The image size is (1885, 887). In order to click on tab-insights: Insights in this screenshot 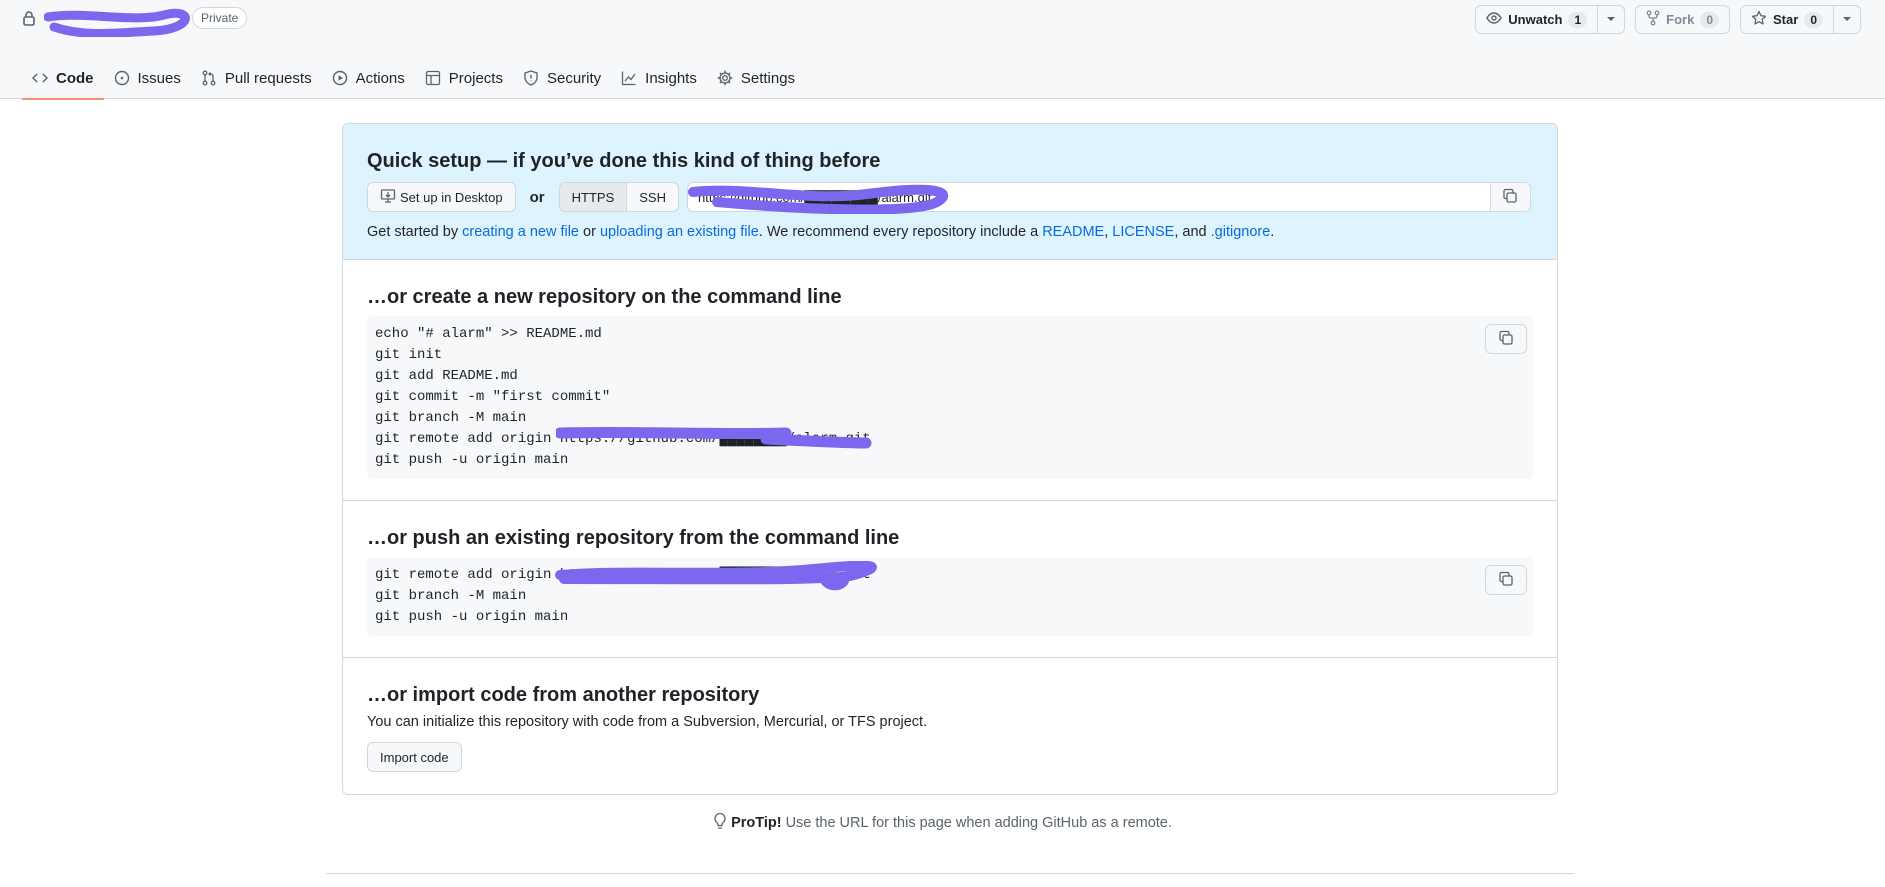, I will do `click(659, 78)`.